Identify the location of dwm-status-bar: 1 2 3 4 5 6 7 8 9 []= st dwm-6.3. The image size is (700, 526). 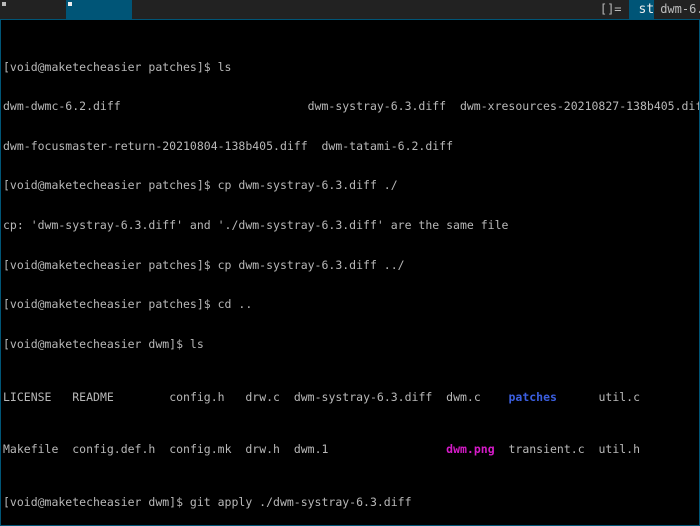
(350, 9).